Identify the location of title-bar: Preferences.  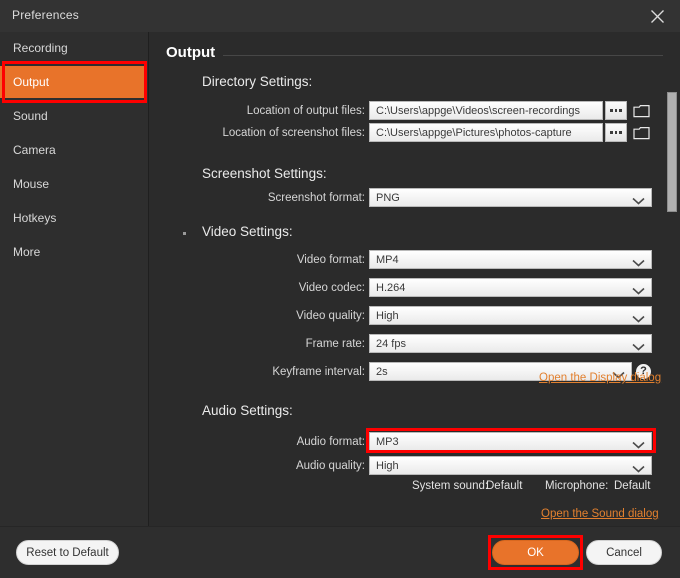
(340, 16).